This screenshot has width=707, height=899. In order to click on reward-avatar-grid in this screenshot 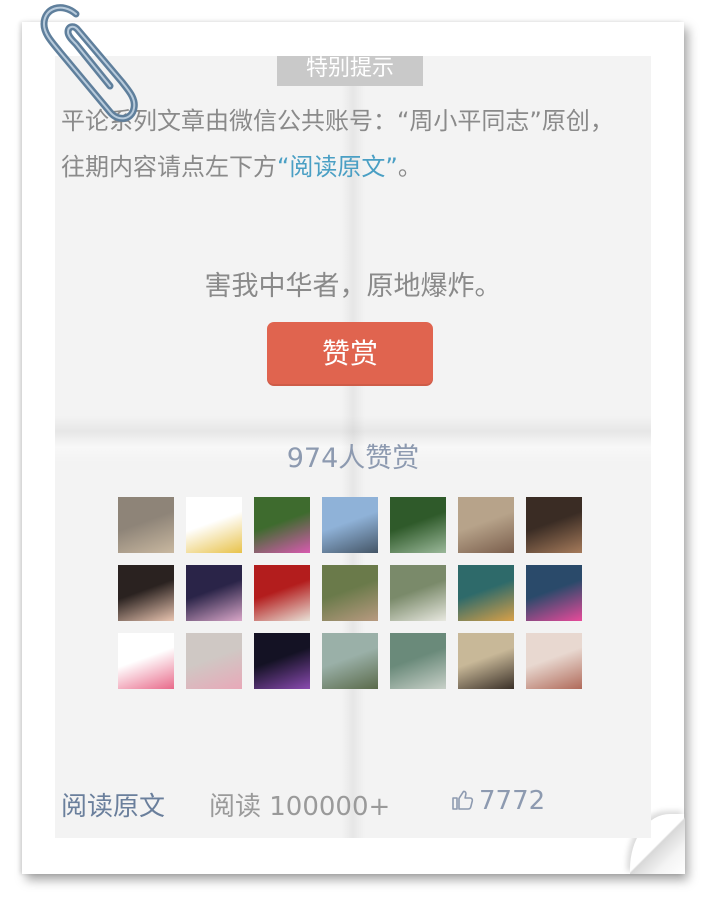, I will do `click(350, 593)`.